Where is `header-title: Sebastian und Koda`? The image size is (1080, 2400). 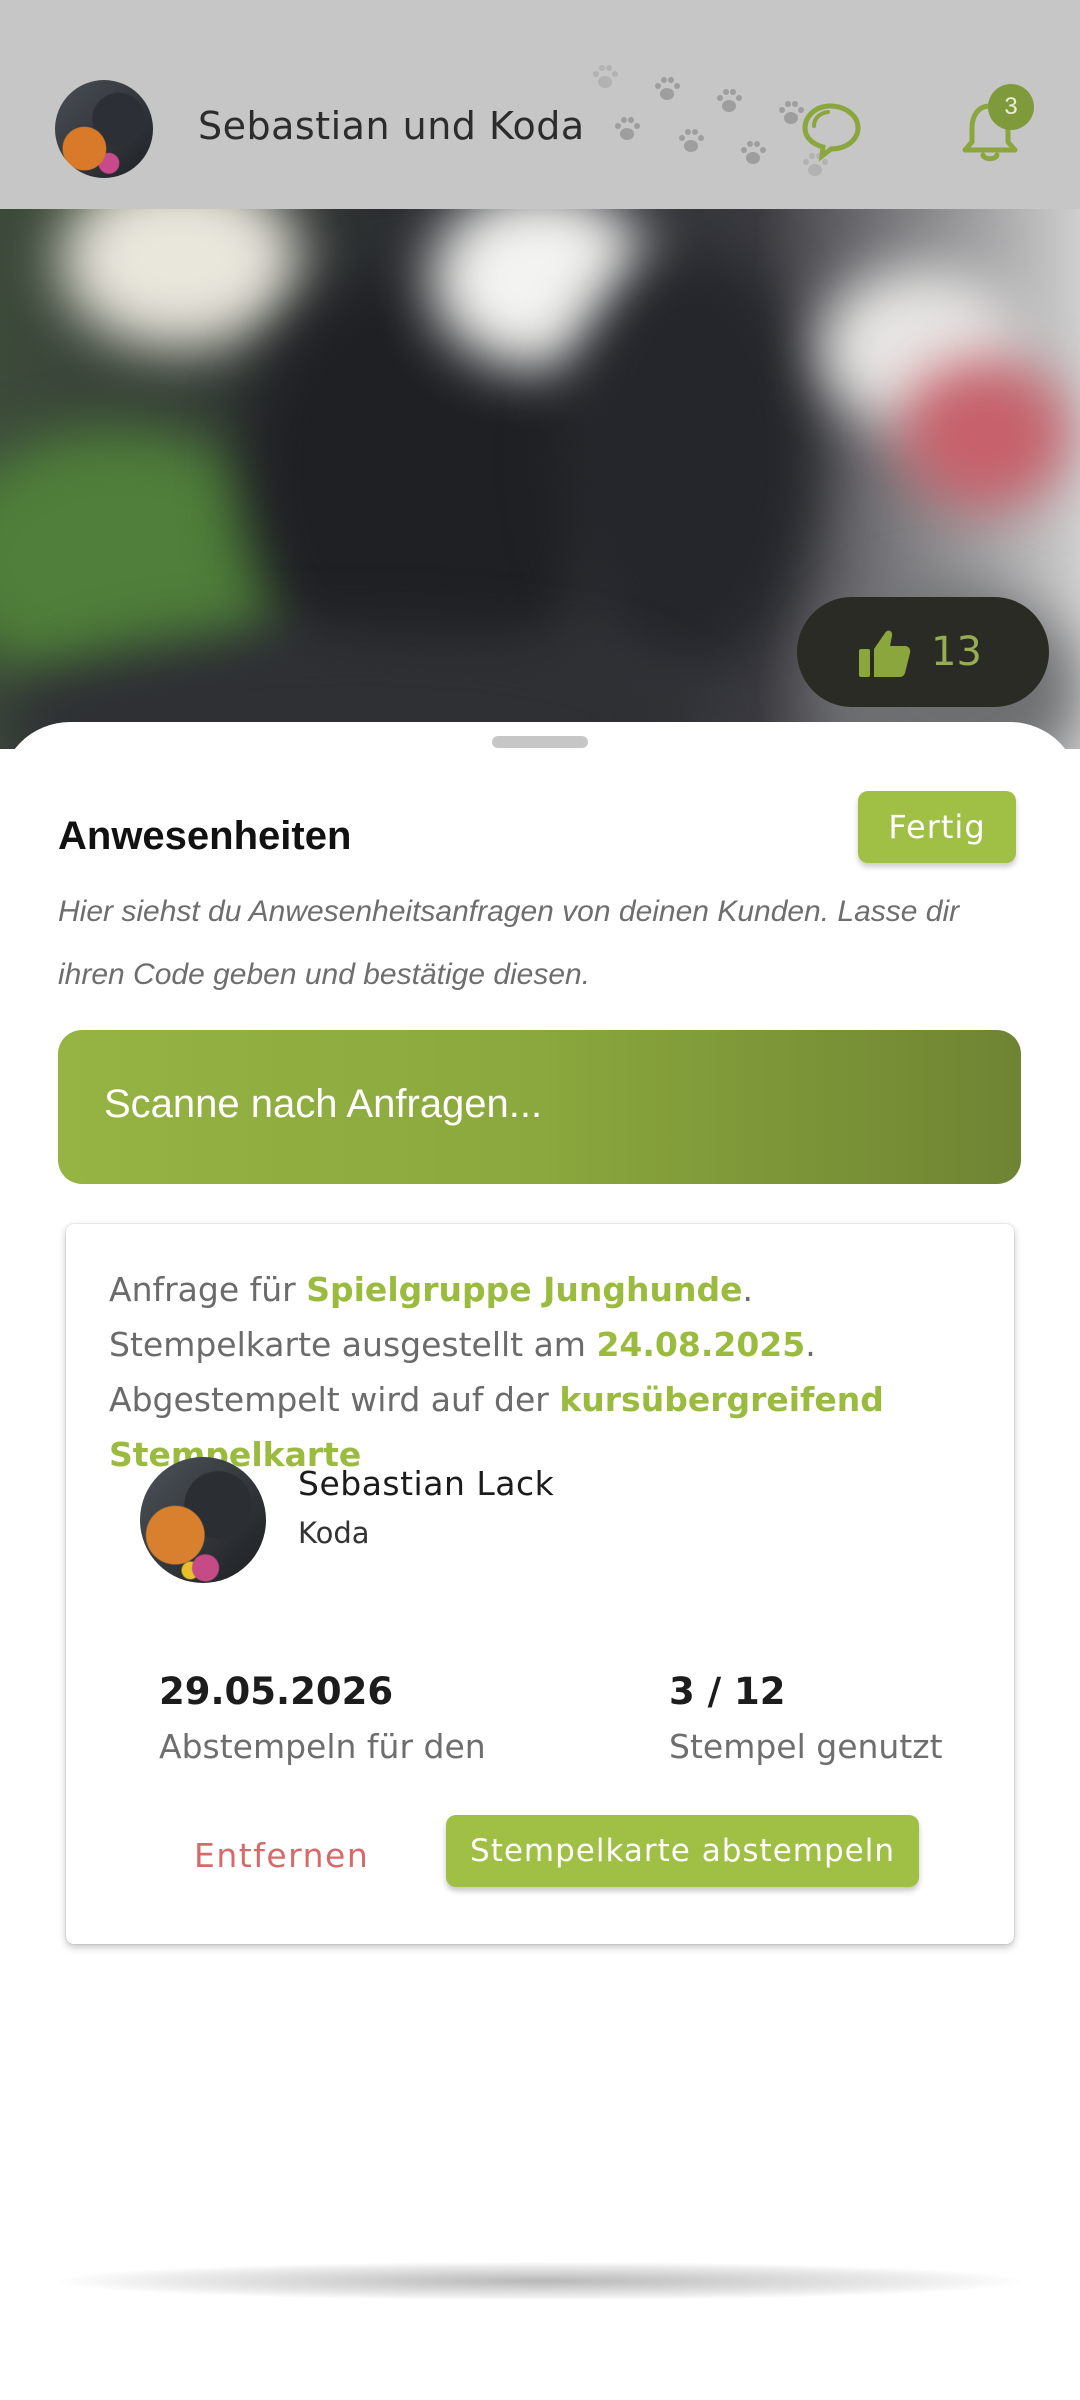
header-title: Sebastian und Koda is located at coordinates (391, 126).